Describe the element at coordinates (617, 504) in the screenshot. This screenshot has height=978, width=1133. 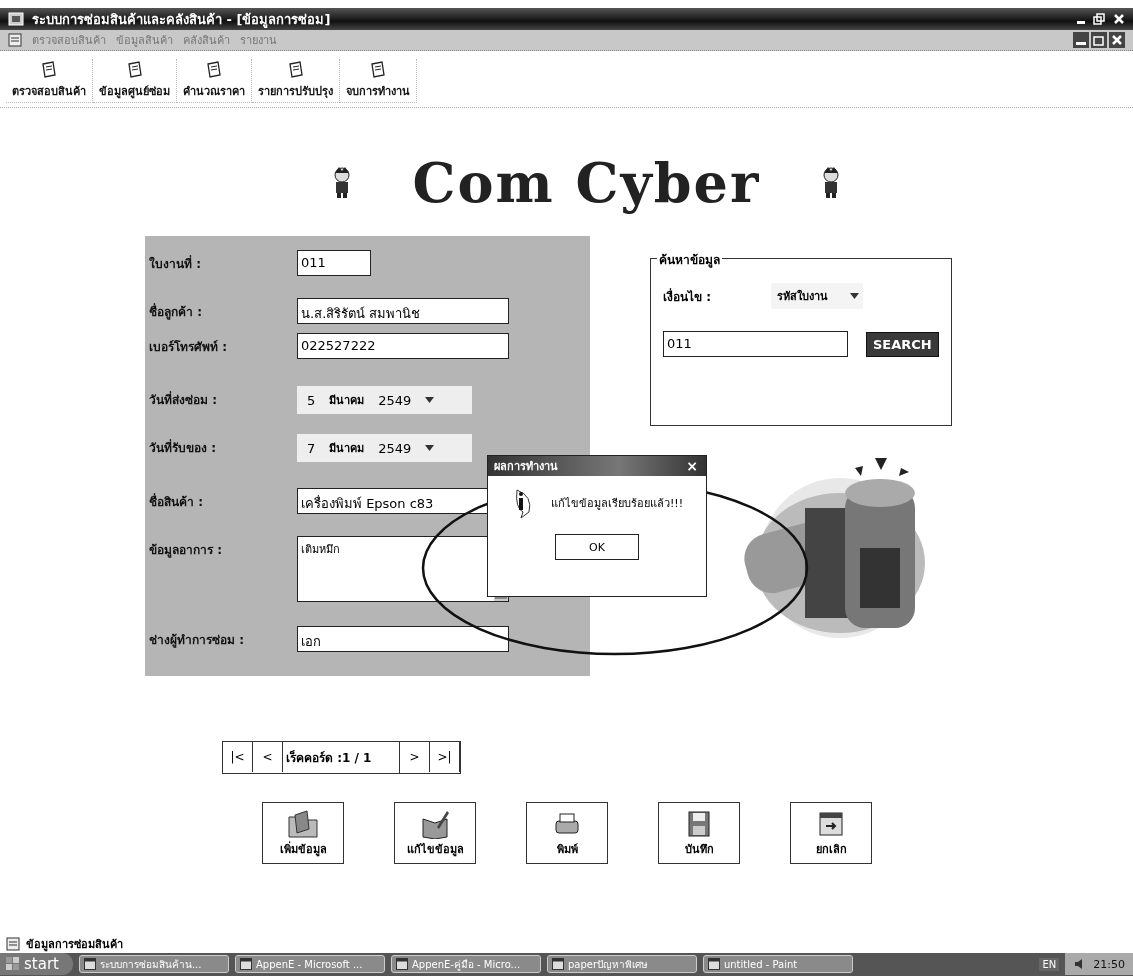
I see `dialog-message: แก้ไขข้อมูลเรียบร้อยแล้ว!!!` at that location.